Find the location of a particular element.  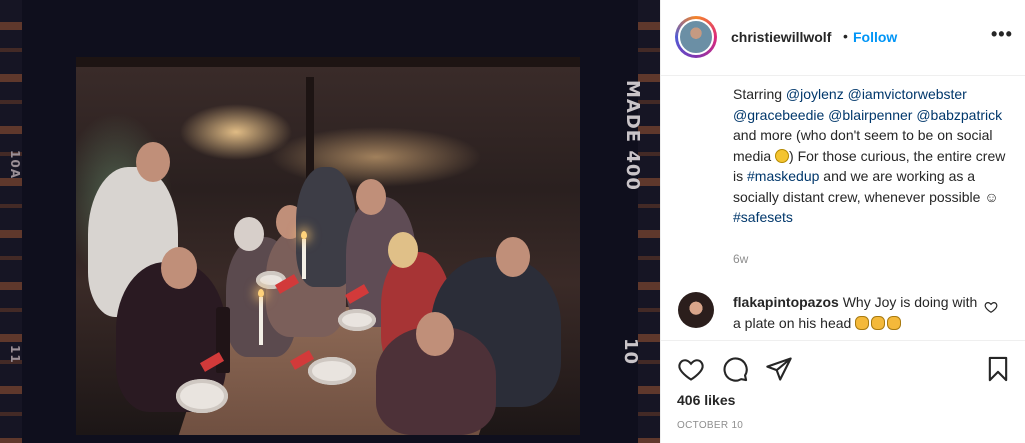

ceiling-beam is located at coordinates (328, 62).